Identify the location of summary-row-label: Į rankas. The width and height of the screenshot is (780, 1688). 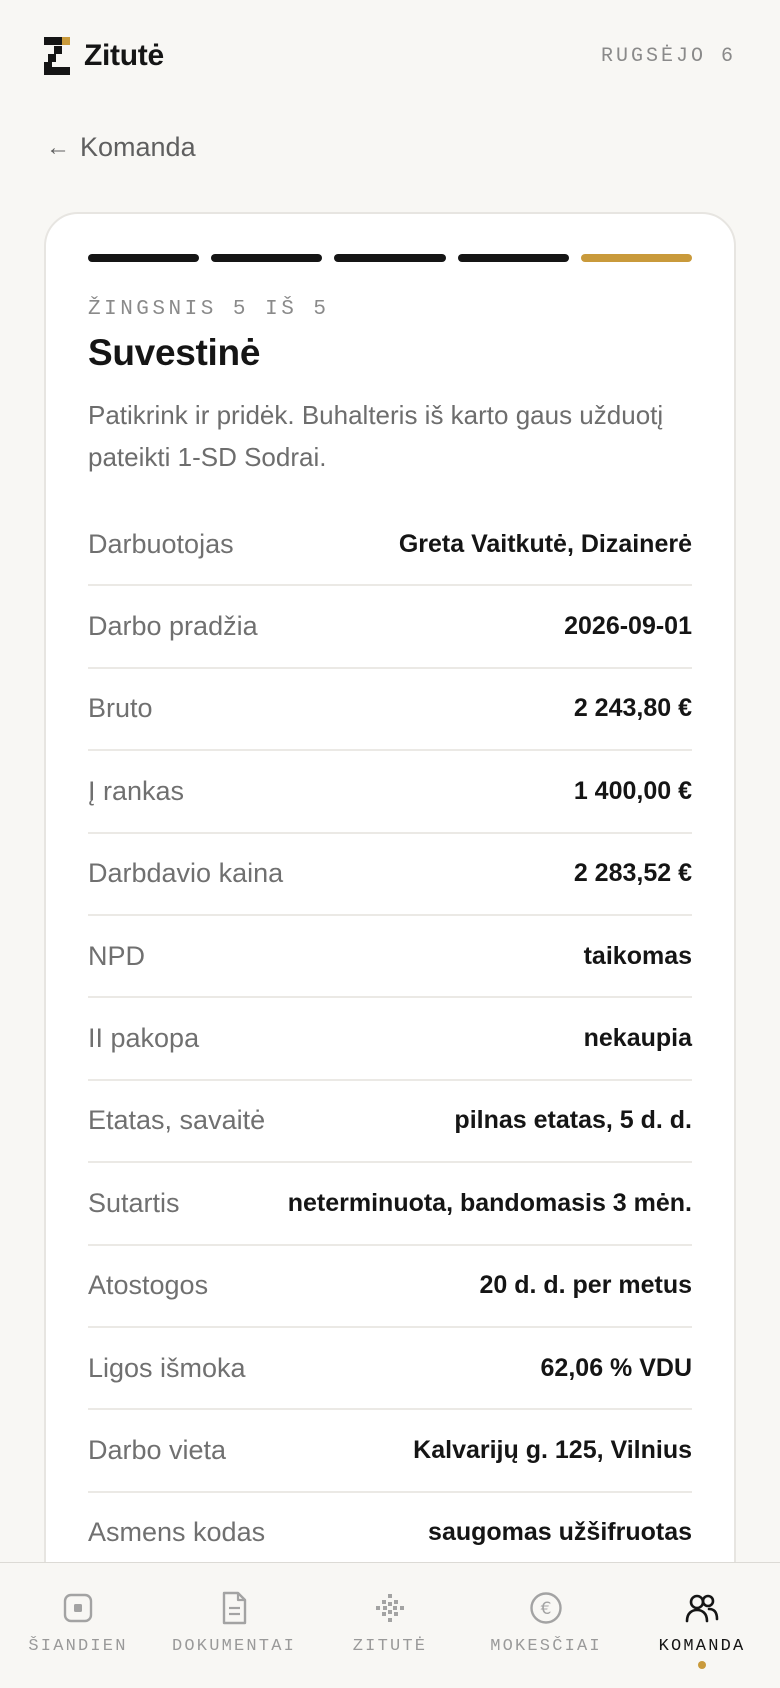
(136, 790).